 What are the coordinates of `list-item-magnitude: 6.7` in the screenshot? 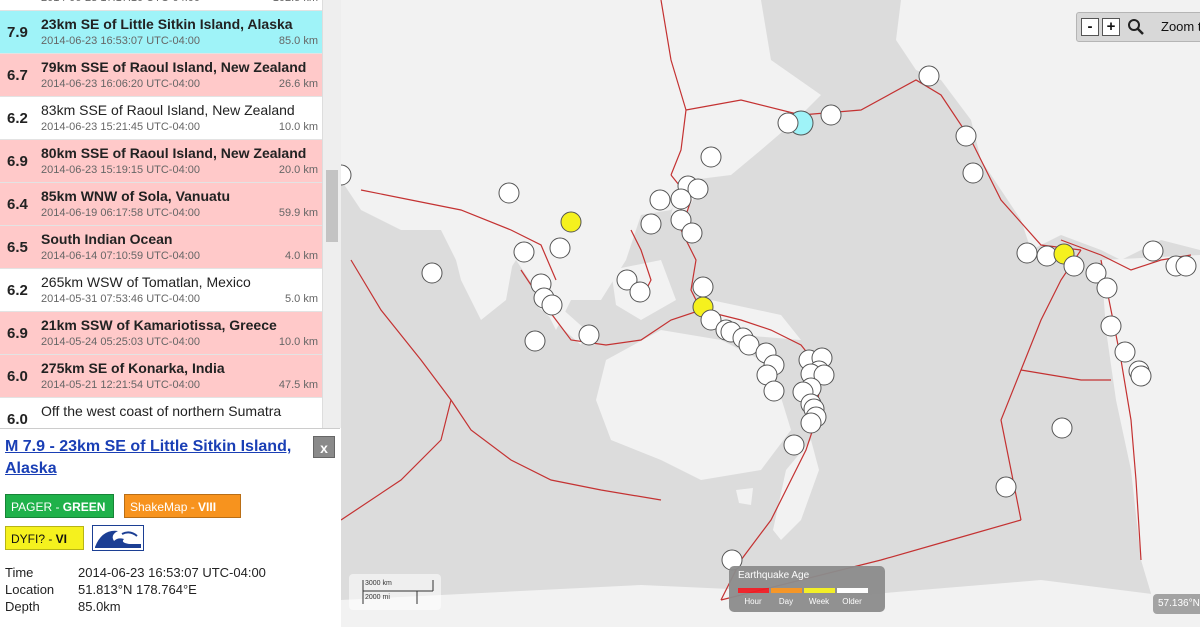 It's located at (17, 75).